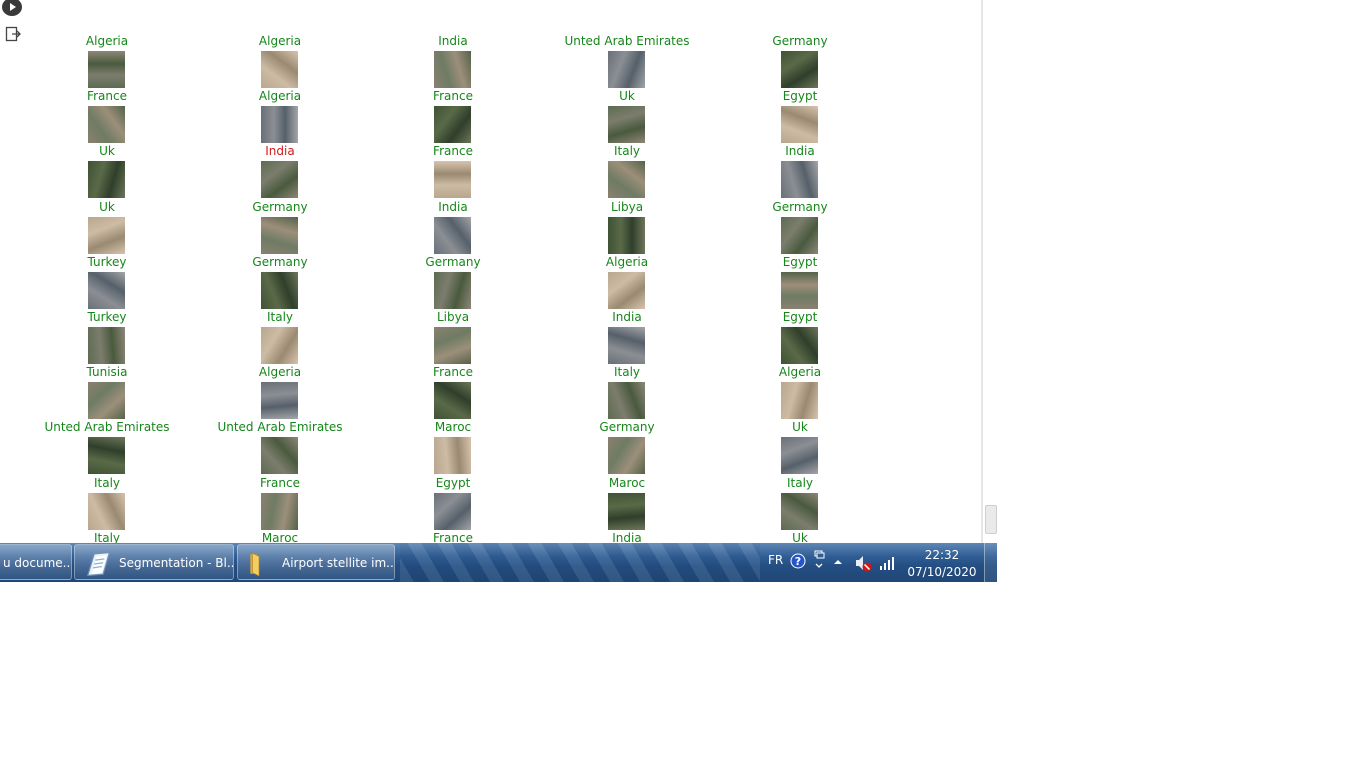 Image resolution: width=1366 pixels, height=768 pixels. Describe the element at coordinates (12, 8) in the screenshot. I see `run-cell-icon` at that location.